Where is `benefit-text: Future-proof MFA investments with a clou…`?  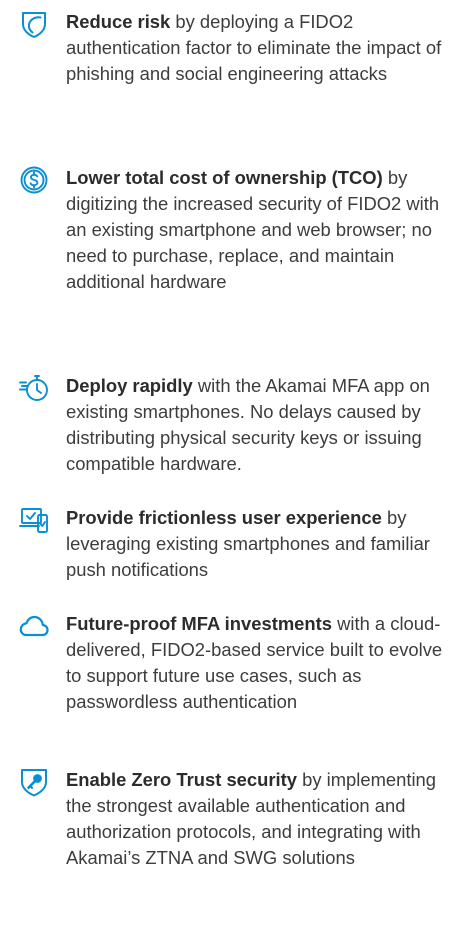 benefit-text: Future-proof MFA investments with a clou… is located at coordinates (259, 663).